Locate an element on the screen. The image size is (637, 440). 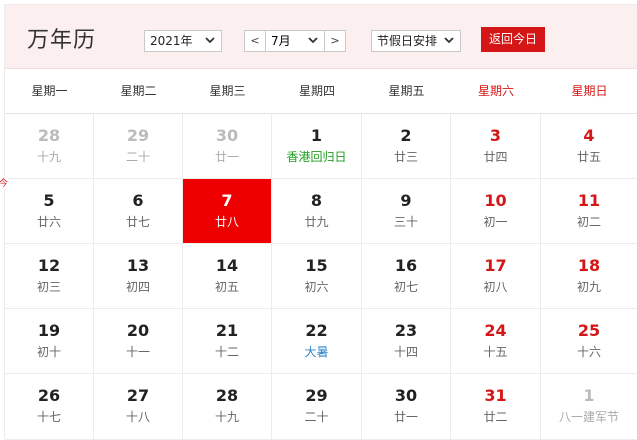
day-cell: 10 初一 is located at coordinates (496, 211).